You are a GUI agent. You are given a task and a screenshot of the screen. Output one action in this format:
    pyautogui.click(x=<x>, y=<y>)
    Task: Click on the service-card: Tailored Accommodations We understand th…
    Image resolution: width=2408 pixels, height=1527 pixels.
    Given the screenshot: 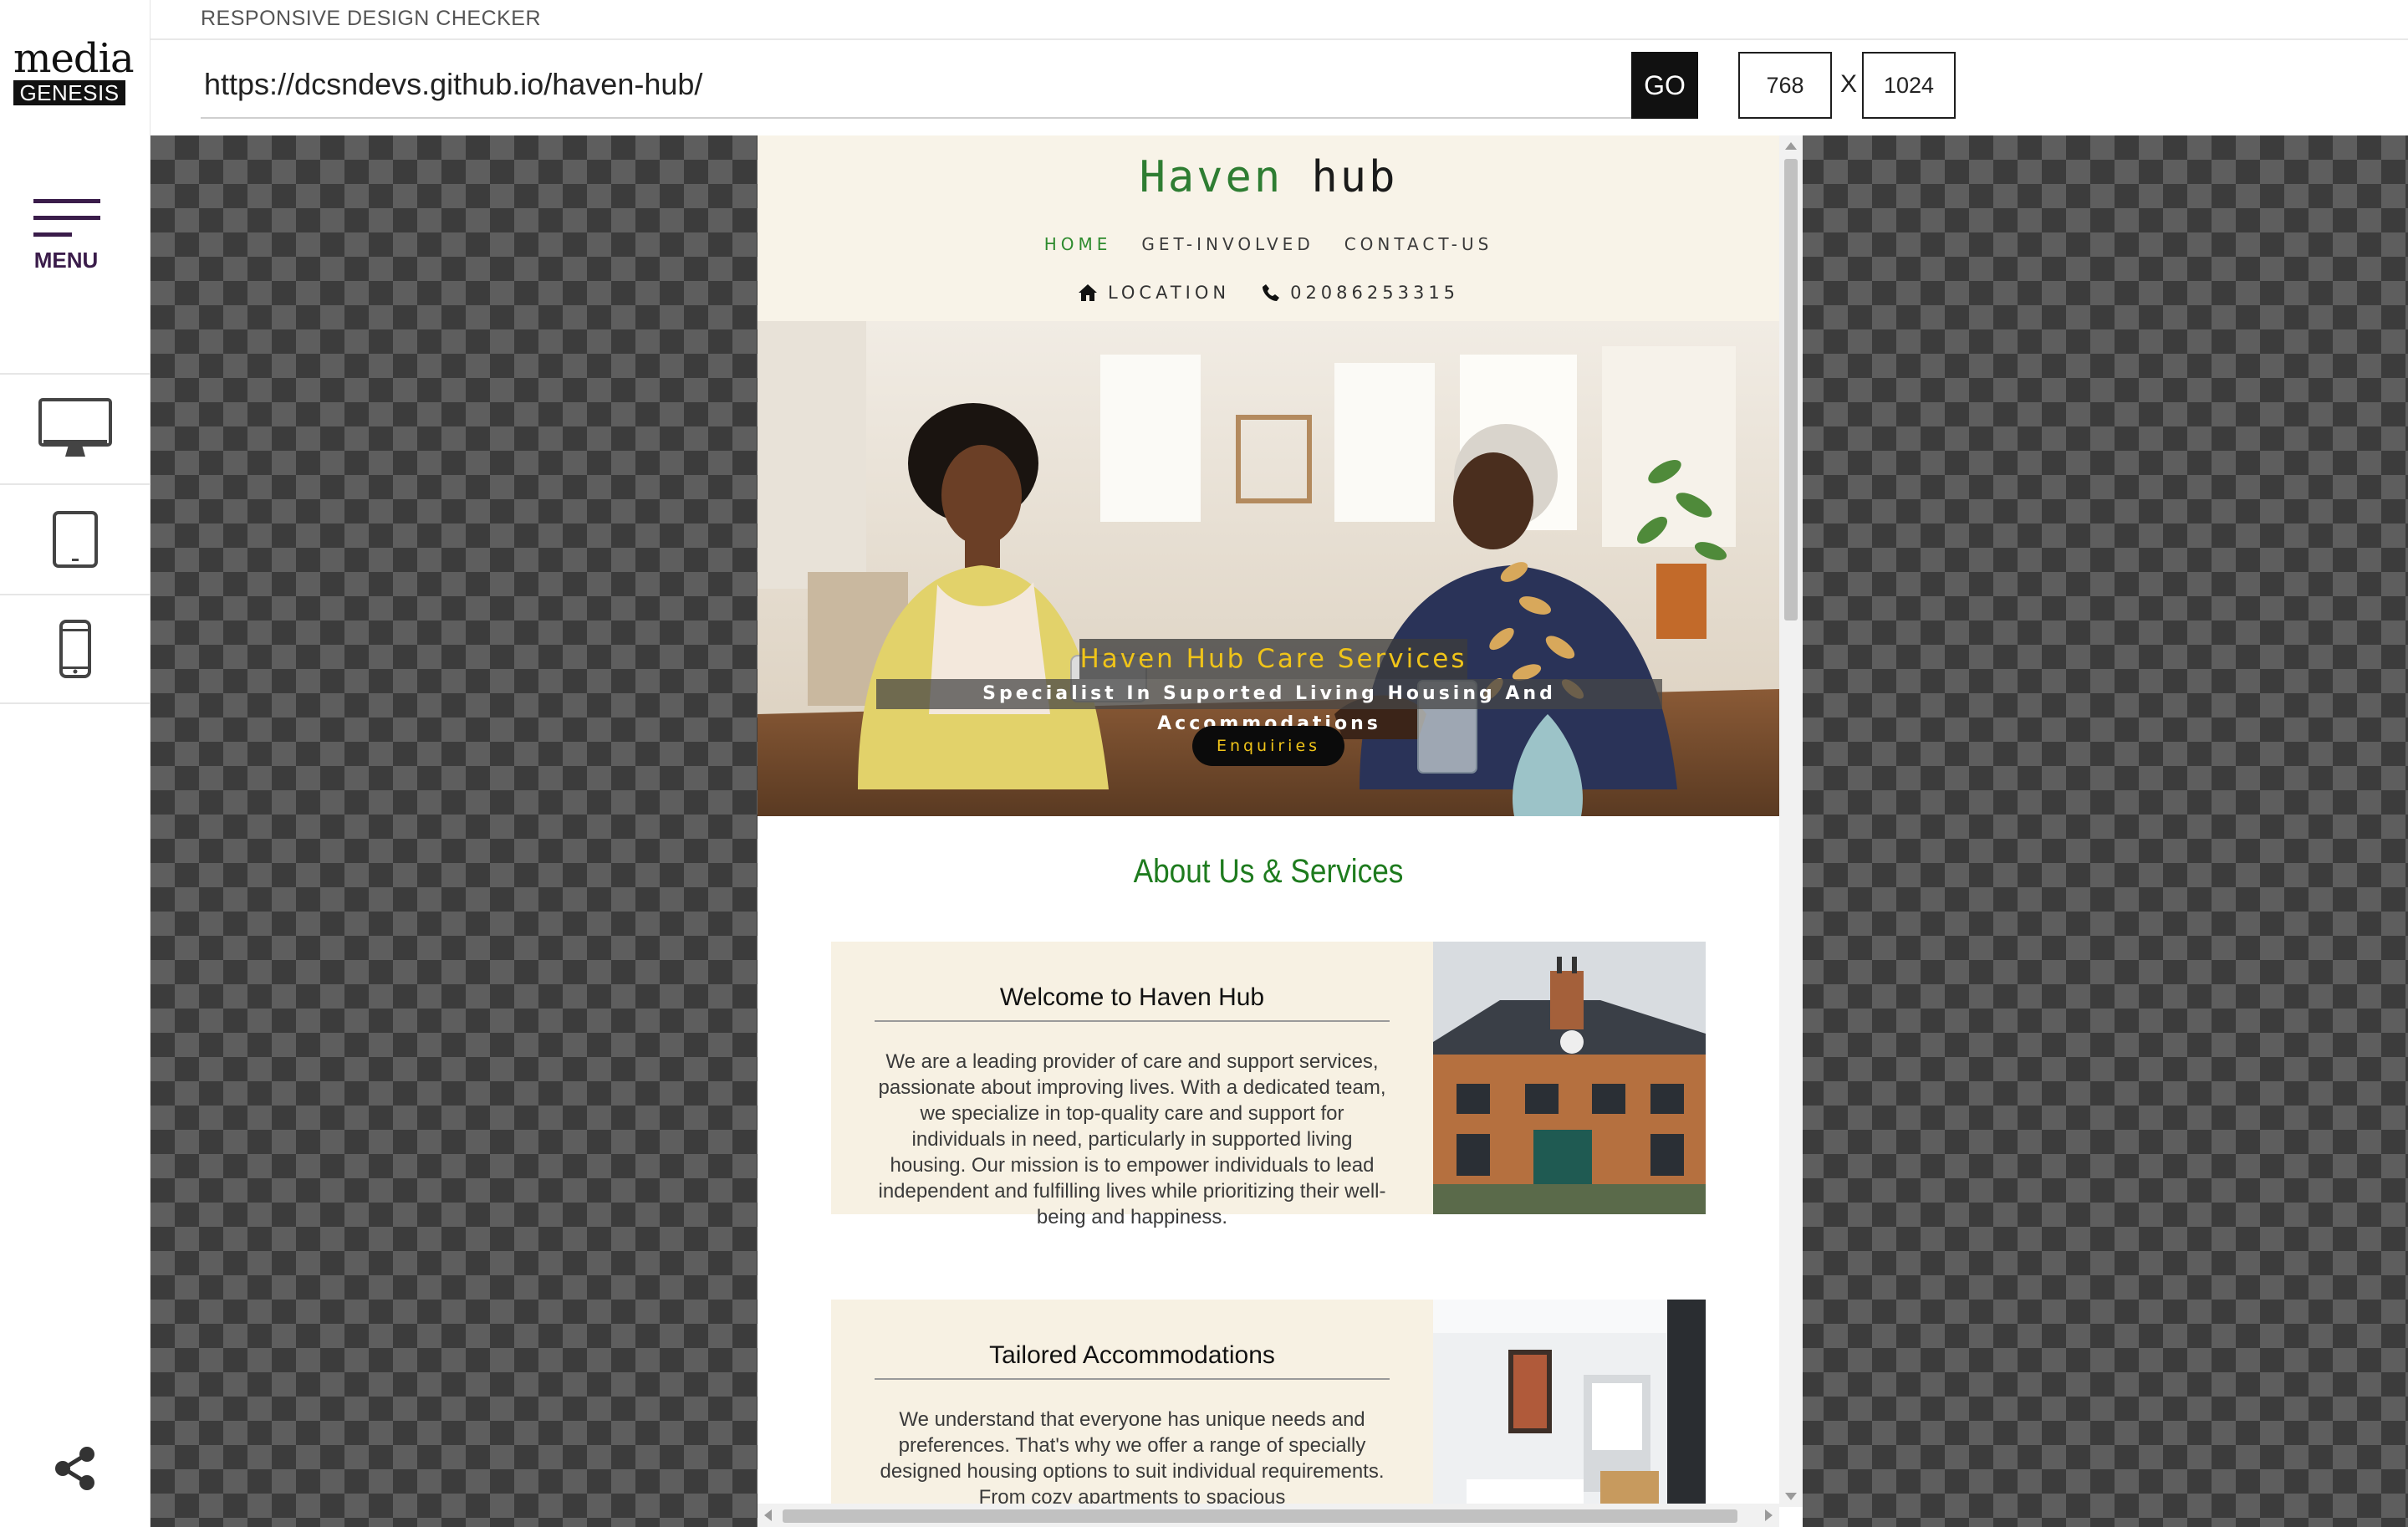 What is the action you would take?
    pyautogui.click(x=1268, y=1408)
    